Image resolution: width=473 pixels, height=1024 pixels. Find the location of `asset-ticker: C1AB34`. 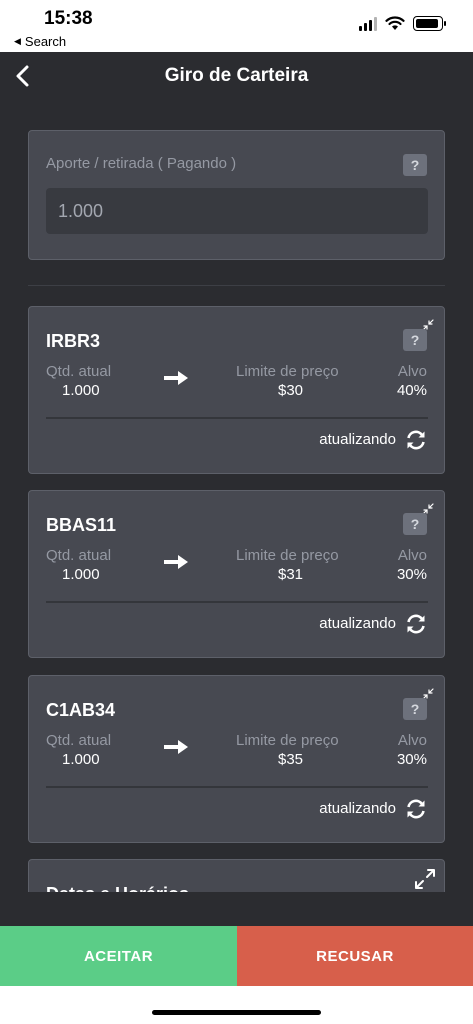

asset-ticker: C1AB34 is located at coordinates (81, 710).